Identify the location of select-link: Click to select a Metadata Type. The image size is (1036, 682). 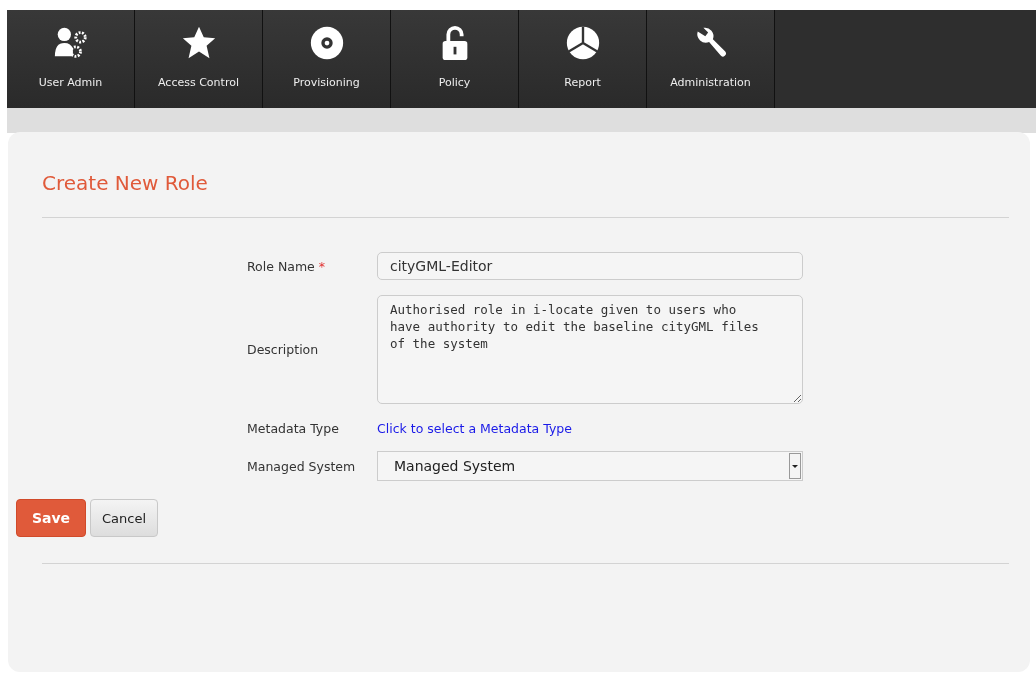
(474, 428).